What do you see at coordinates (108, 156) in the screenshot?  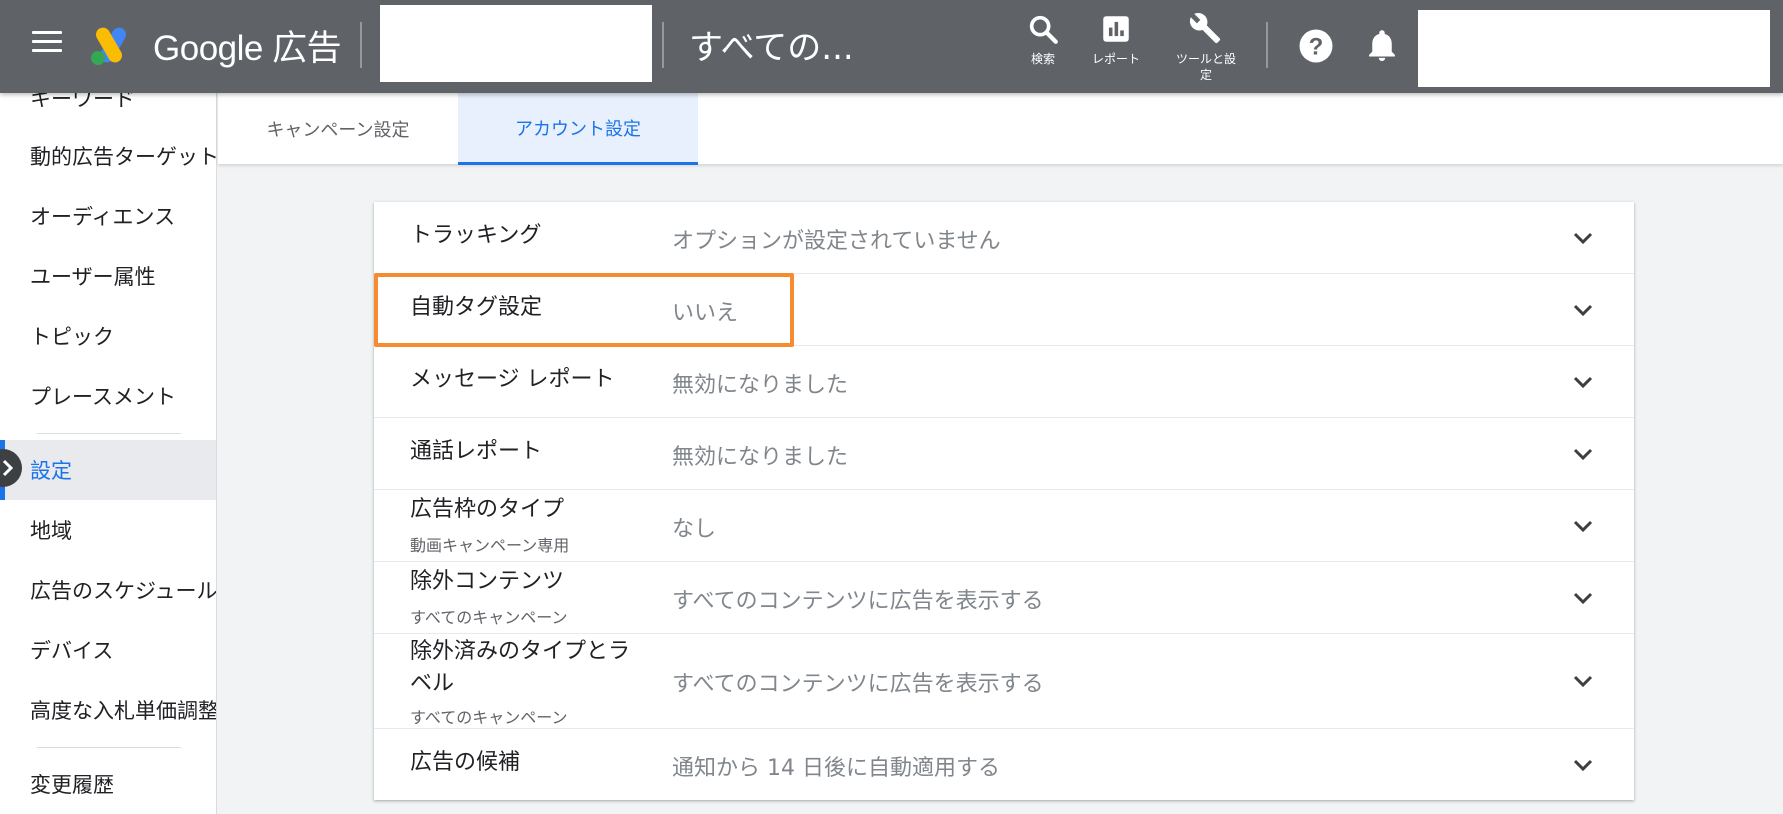 I see `sidebar-item-dynamic-ad-targets: 動的広告ターゲット` at bounding box center [108, 156].